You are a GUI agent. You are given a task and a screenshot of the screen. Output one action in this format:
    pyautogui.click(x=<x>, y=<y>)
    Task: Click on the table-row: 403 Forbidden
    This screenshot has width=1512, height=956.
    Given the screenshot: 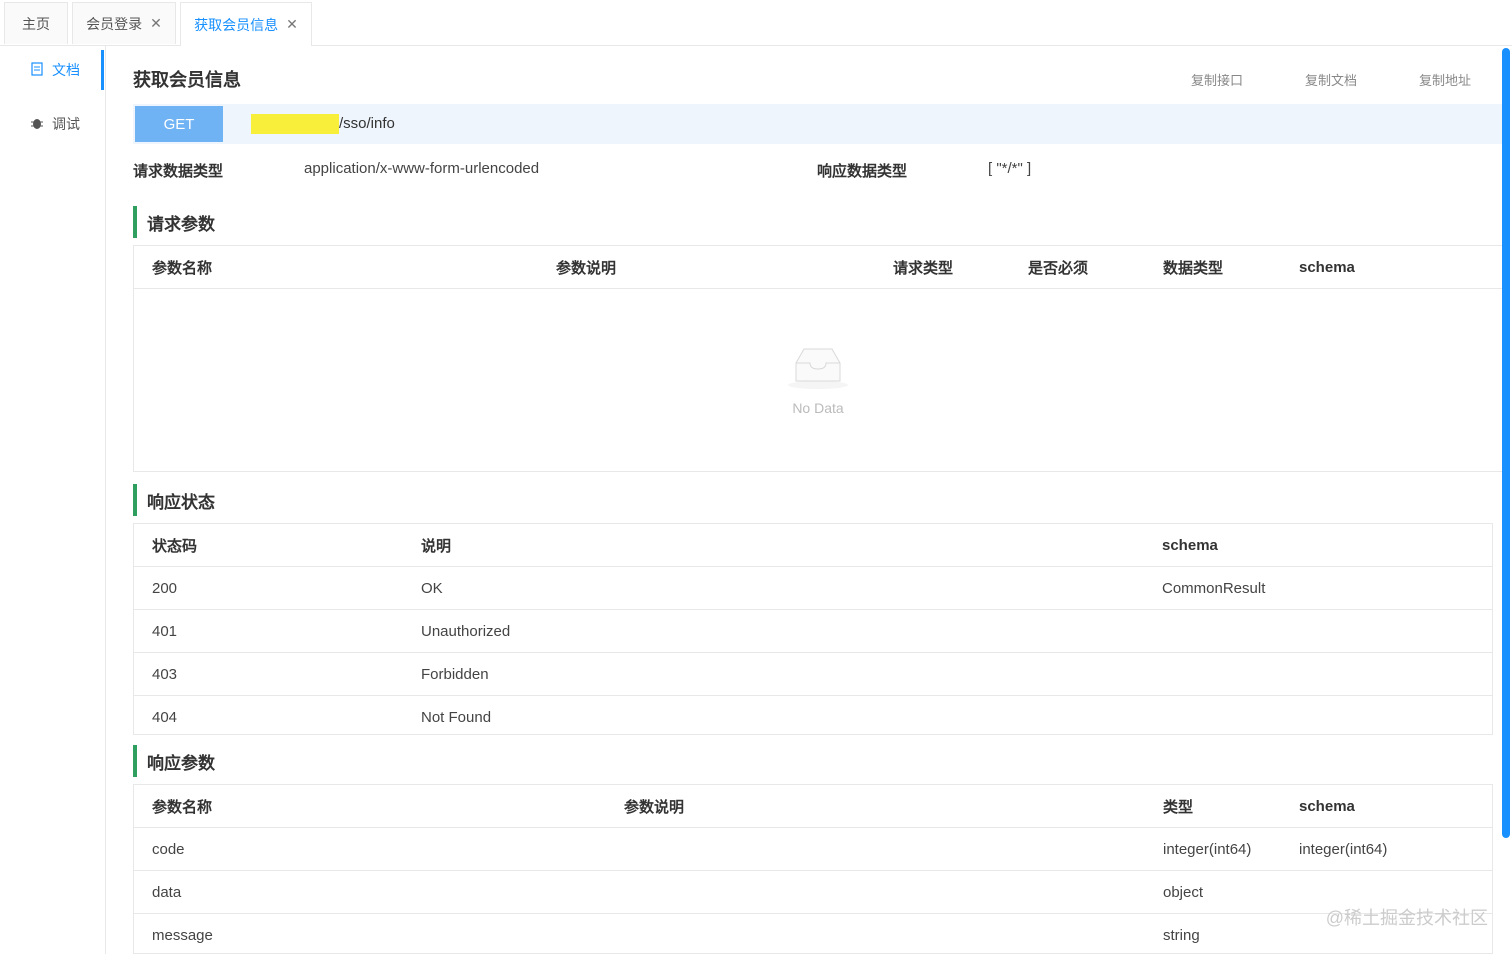 What is the action you would take?
    pyautogui.click(x=813, y=674)
    